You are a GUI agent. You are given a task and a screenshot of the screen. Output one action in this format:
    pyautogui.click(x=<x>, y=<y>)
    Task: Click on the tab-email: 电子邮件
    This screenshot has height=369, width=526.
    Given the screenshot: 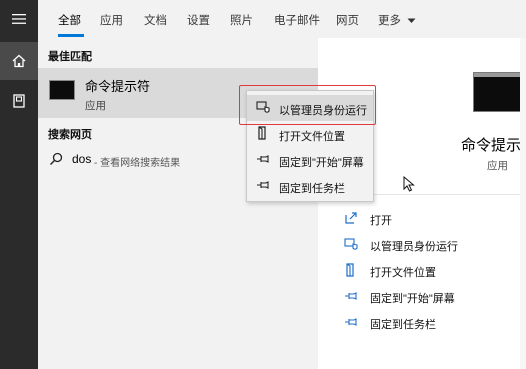 What is the action you would take?
    pyautogui.click(x=297, y=20)
    